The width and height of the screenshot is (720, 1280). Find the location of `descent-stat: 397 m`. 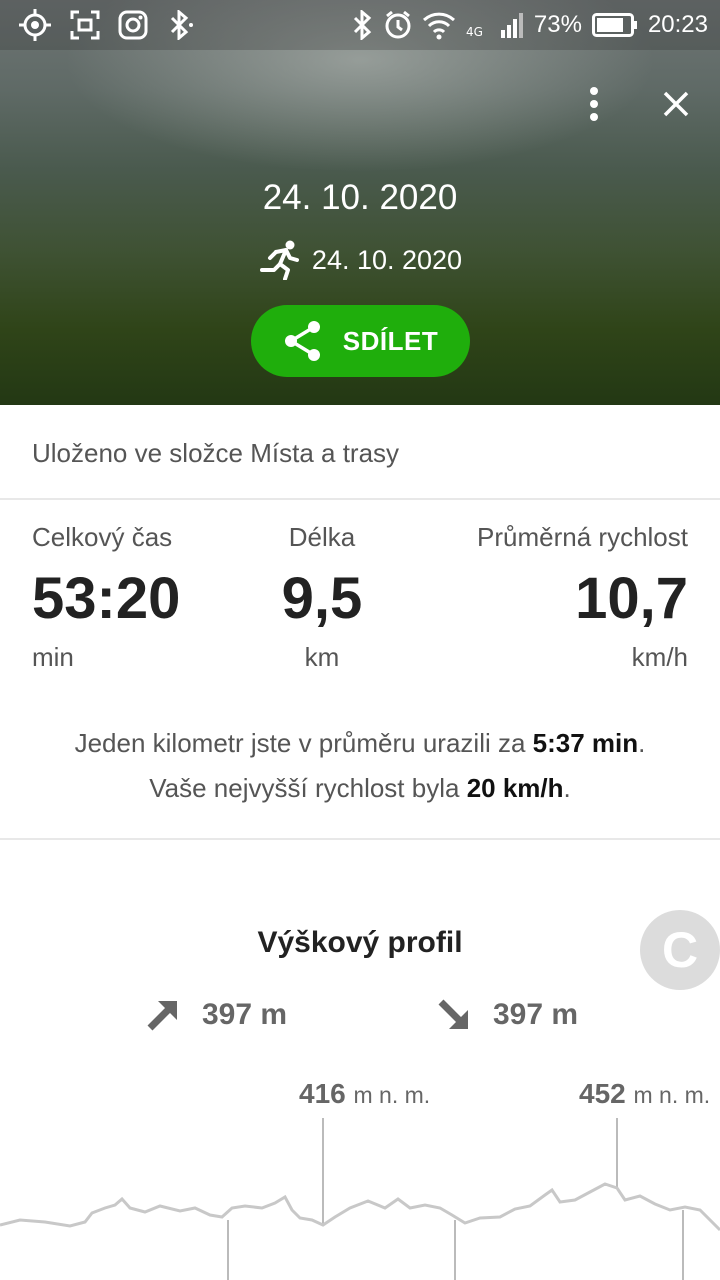

descent-stat: 397 m is located at coordinates (507, 1015).